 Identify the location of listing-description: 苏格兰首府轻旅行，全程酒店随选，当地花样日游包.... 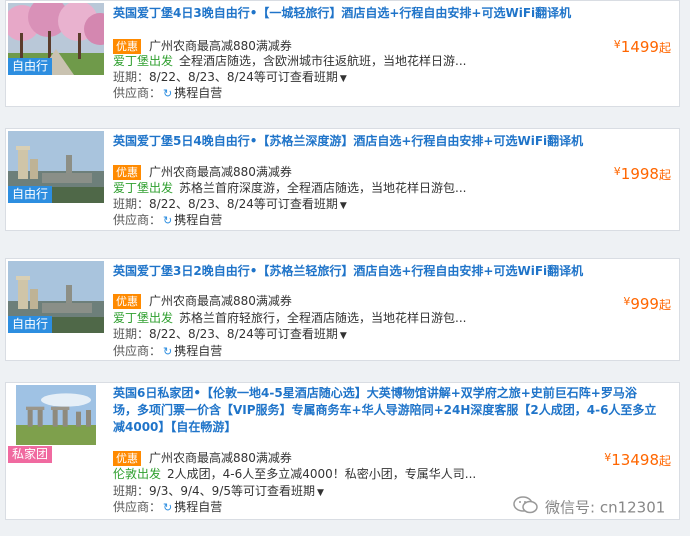
(323, 318).